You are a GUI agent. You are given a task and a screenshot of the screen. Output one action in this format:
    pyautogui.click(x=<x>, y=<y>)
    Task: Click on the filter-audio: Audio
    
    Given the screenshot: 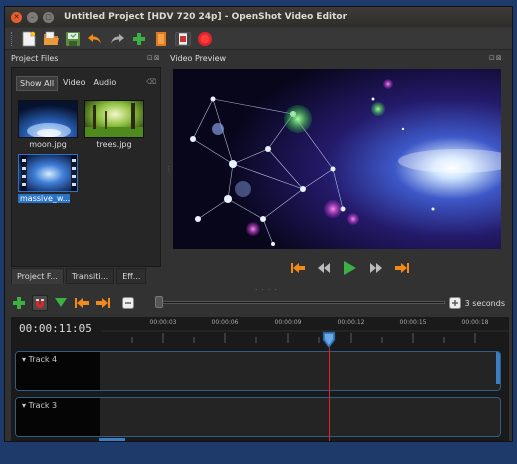 What is the action you would take?
    pyautogui.click(x=104, y=83)
    